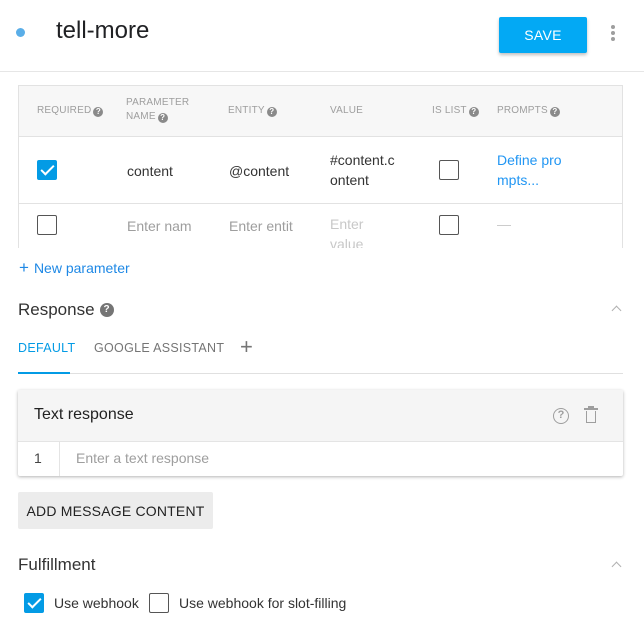  I want to click on use-webhook-slot-filling-option: Use webhook for slot-filling, so click(247, 603).